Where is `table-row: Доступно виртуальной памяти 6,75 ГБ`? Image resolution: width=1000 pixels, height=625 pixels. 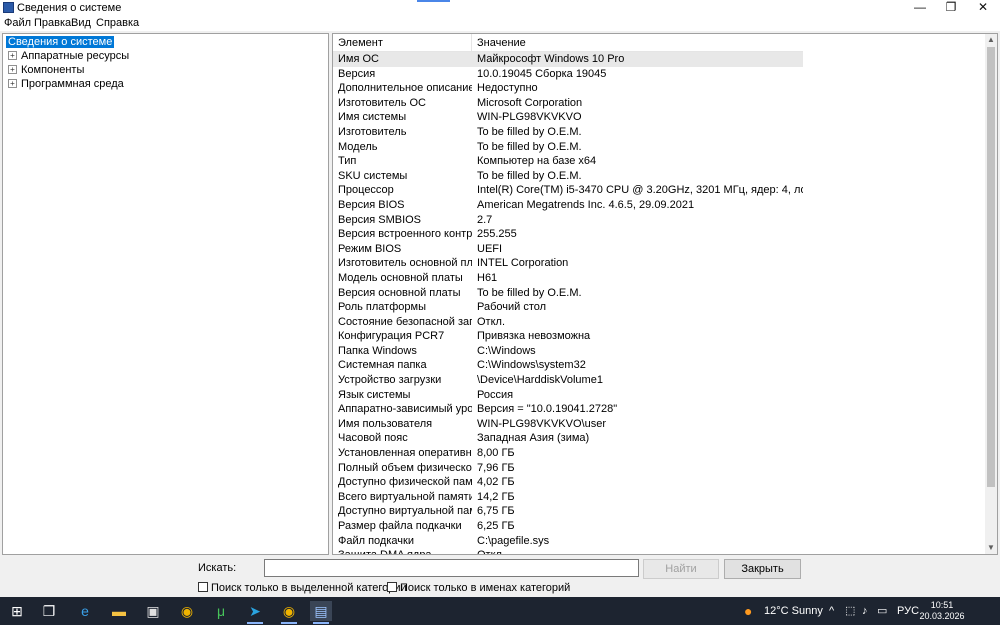
table-row: Доступно виртуальной памяти 6,75 ГБ is located at coordinates (568, 511).